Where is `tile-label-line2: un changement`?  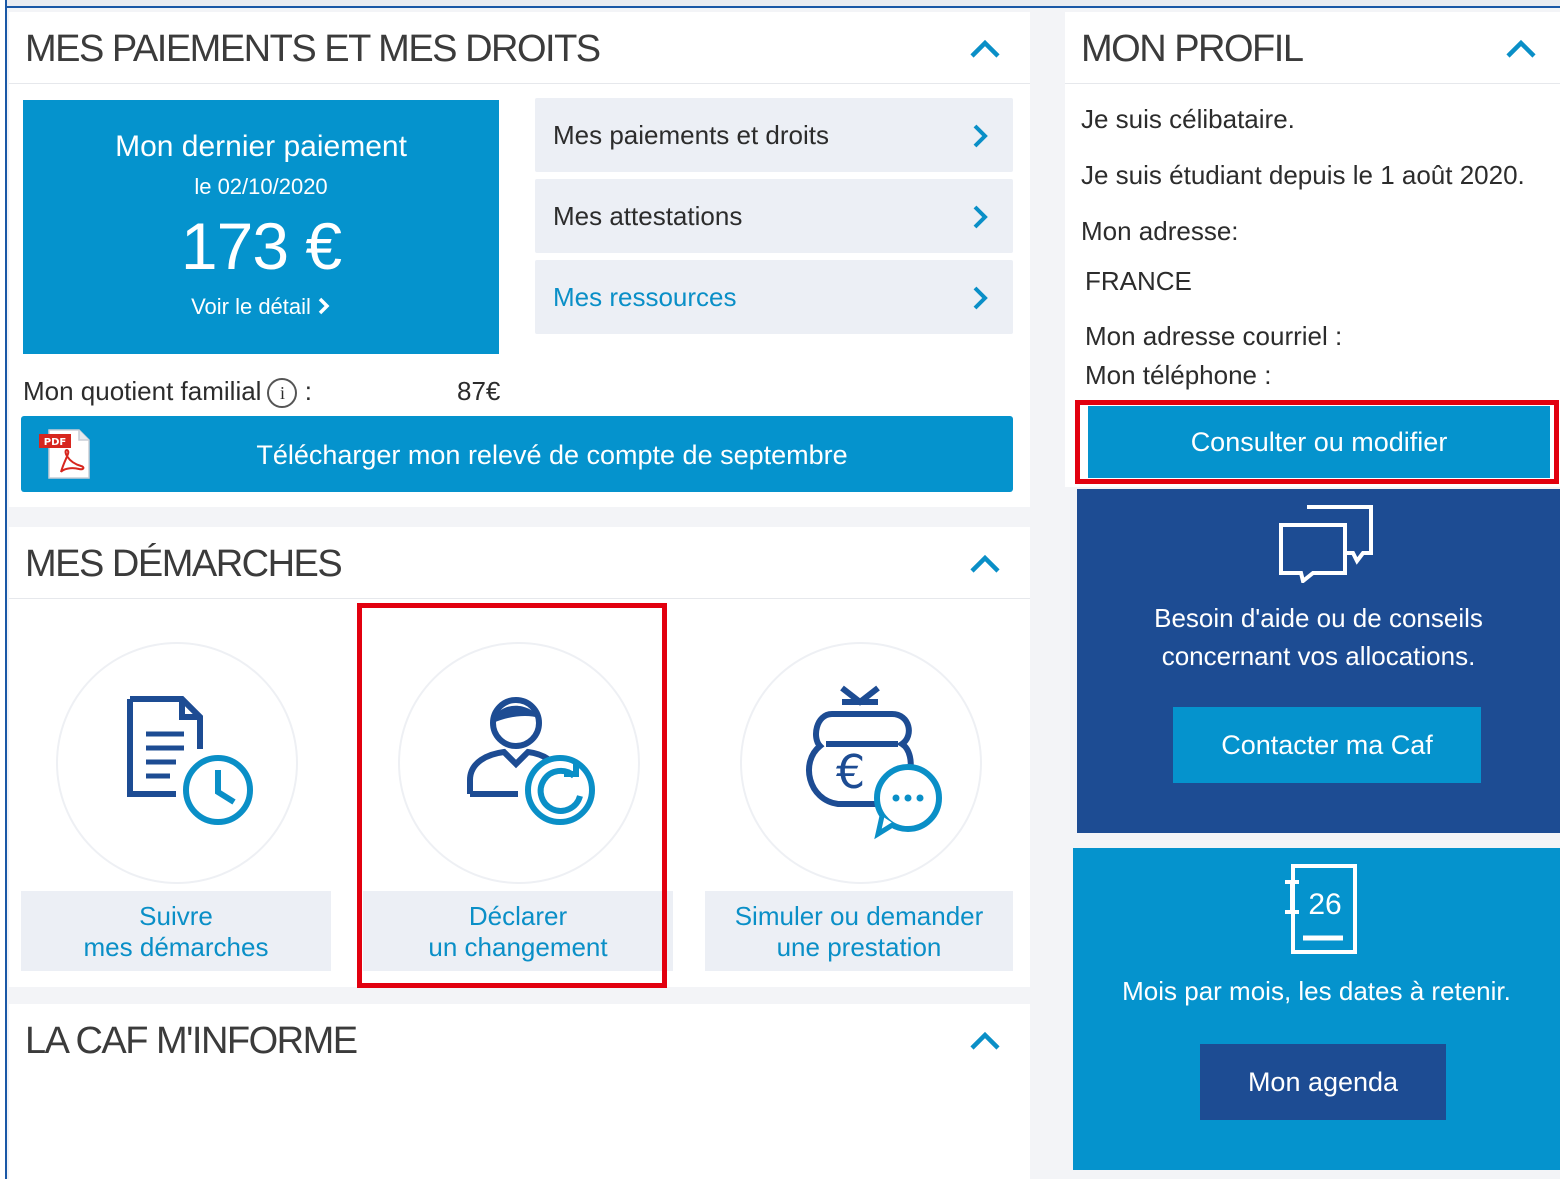 tile-label-line2: un changement is located at coordinates (518, 947).